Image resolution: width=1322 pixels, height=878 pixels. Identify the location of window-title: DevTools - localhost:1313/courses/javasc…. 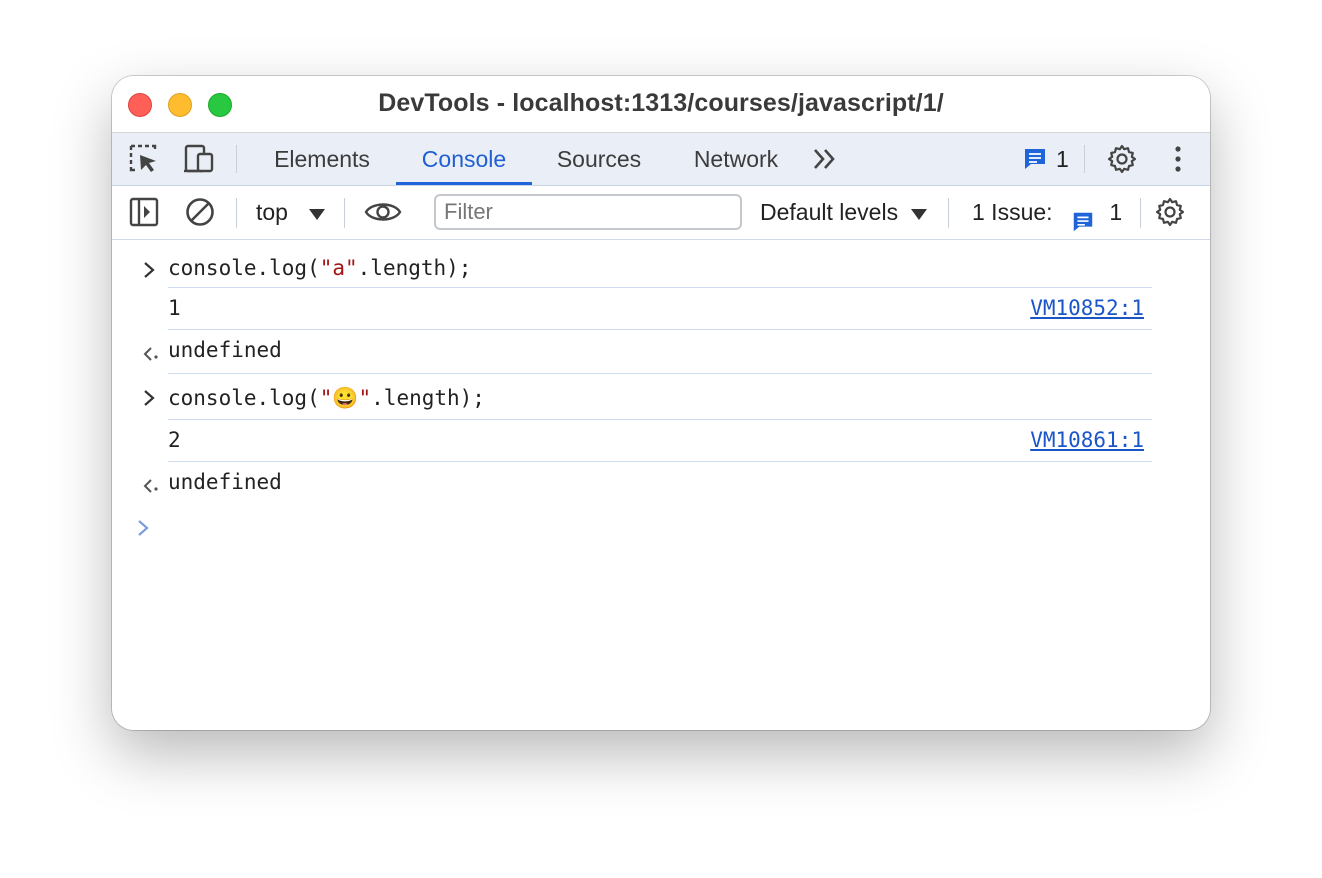
(661, 103).